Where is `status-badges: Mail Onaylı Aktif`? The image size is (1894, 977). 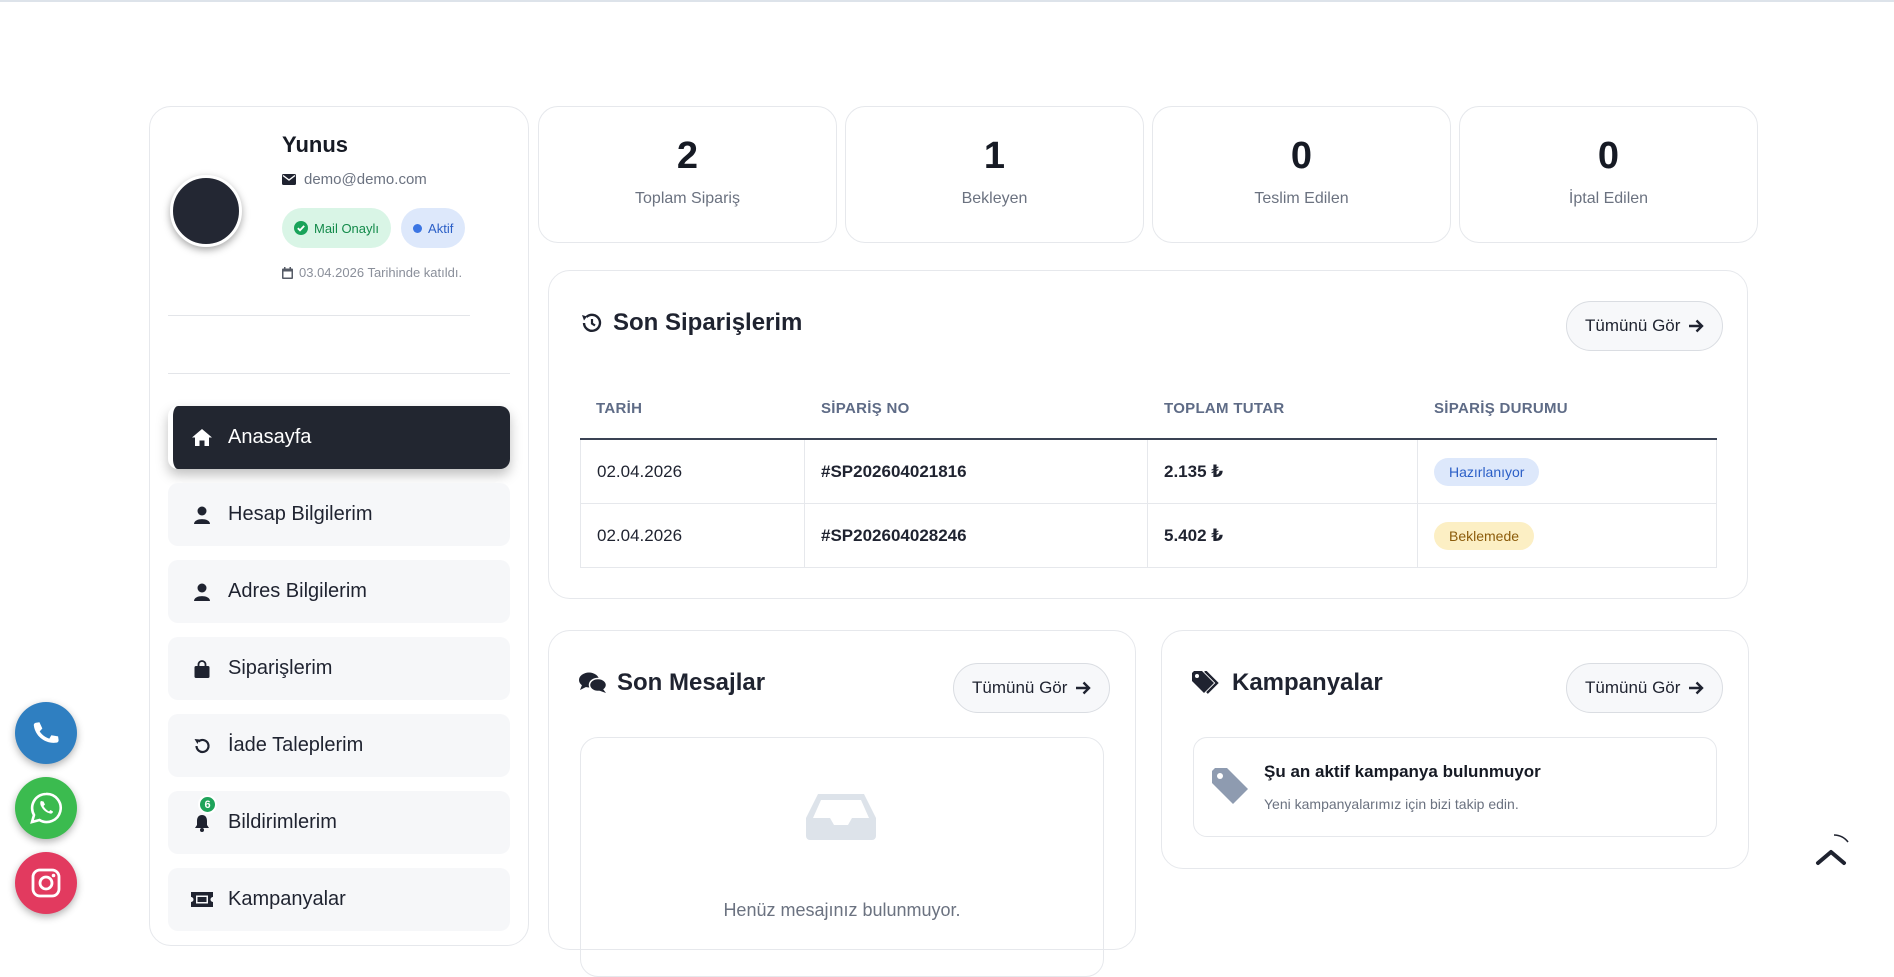 status-badges: Mail Onaylı Aktif is located at coordinates (374, 228).